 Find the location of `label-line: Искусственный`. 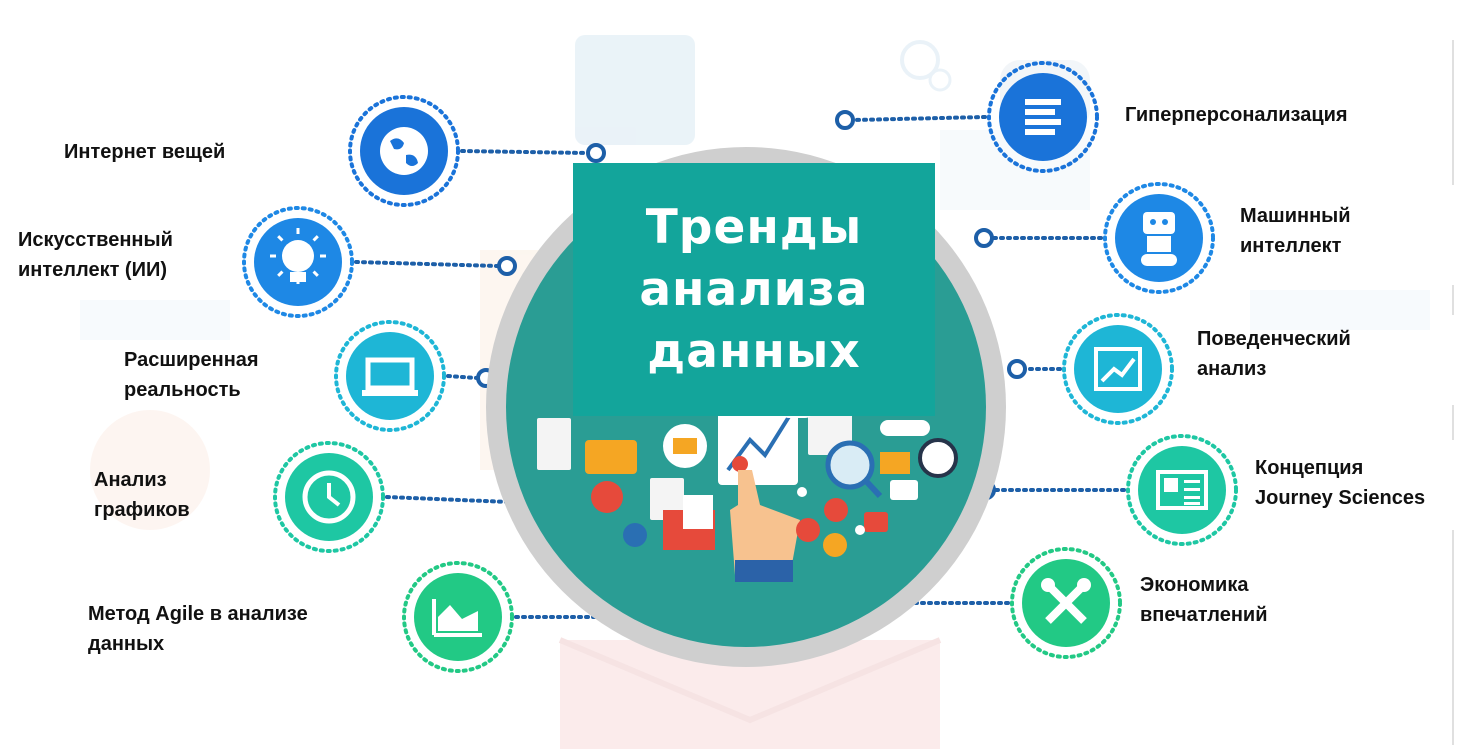

label-line: Искусственный is located at coordinates (95, 240).